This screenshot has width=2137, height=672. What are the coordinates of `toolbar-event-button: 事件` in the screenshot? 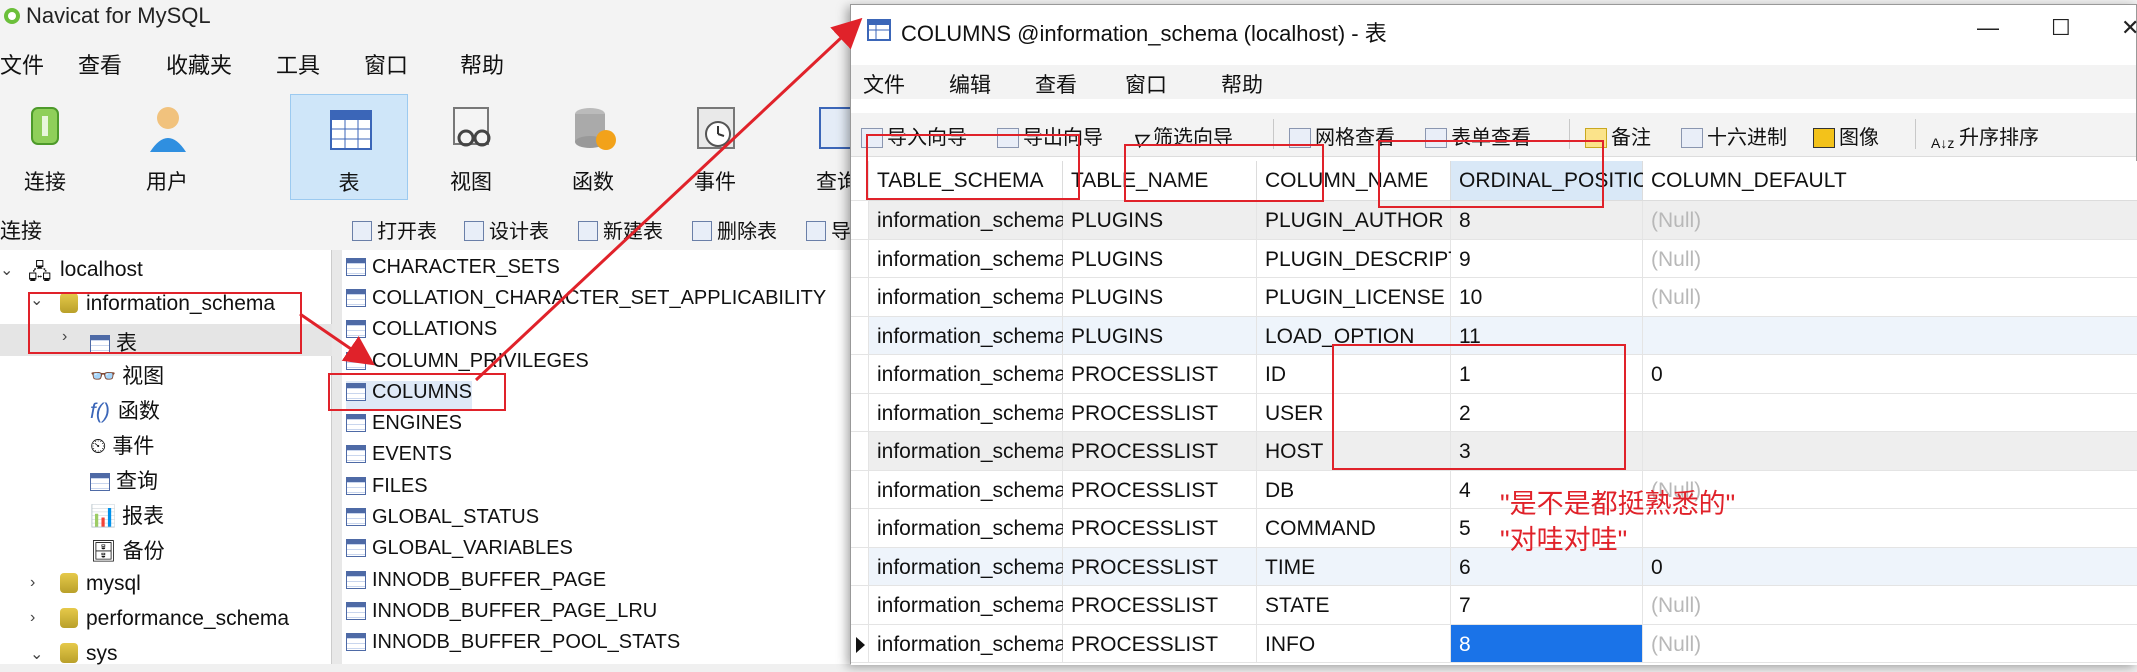 It's located at (715, 147).